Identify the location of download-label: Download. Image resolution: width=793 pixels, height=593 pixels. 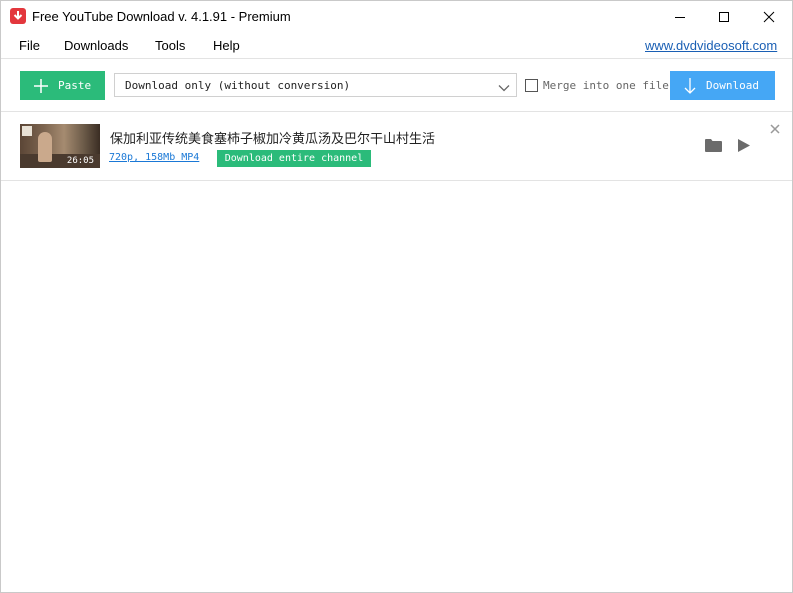
(732, 85).